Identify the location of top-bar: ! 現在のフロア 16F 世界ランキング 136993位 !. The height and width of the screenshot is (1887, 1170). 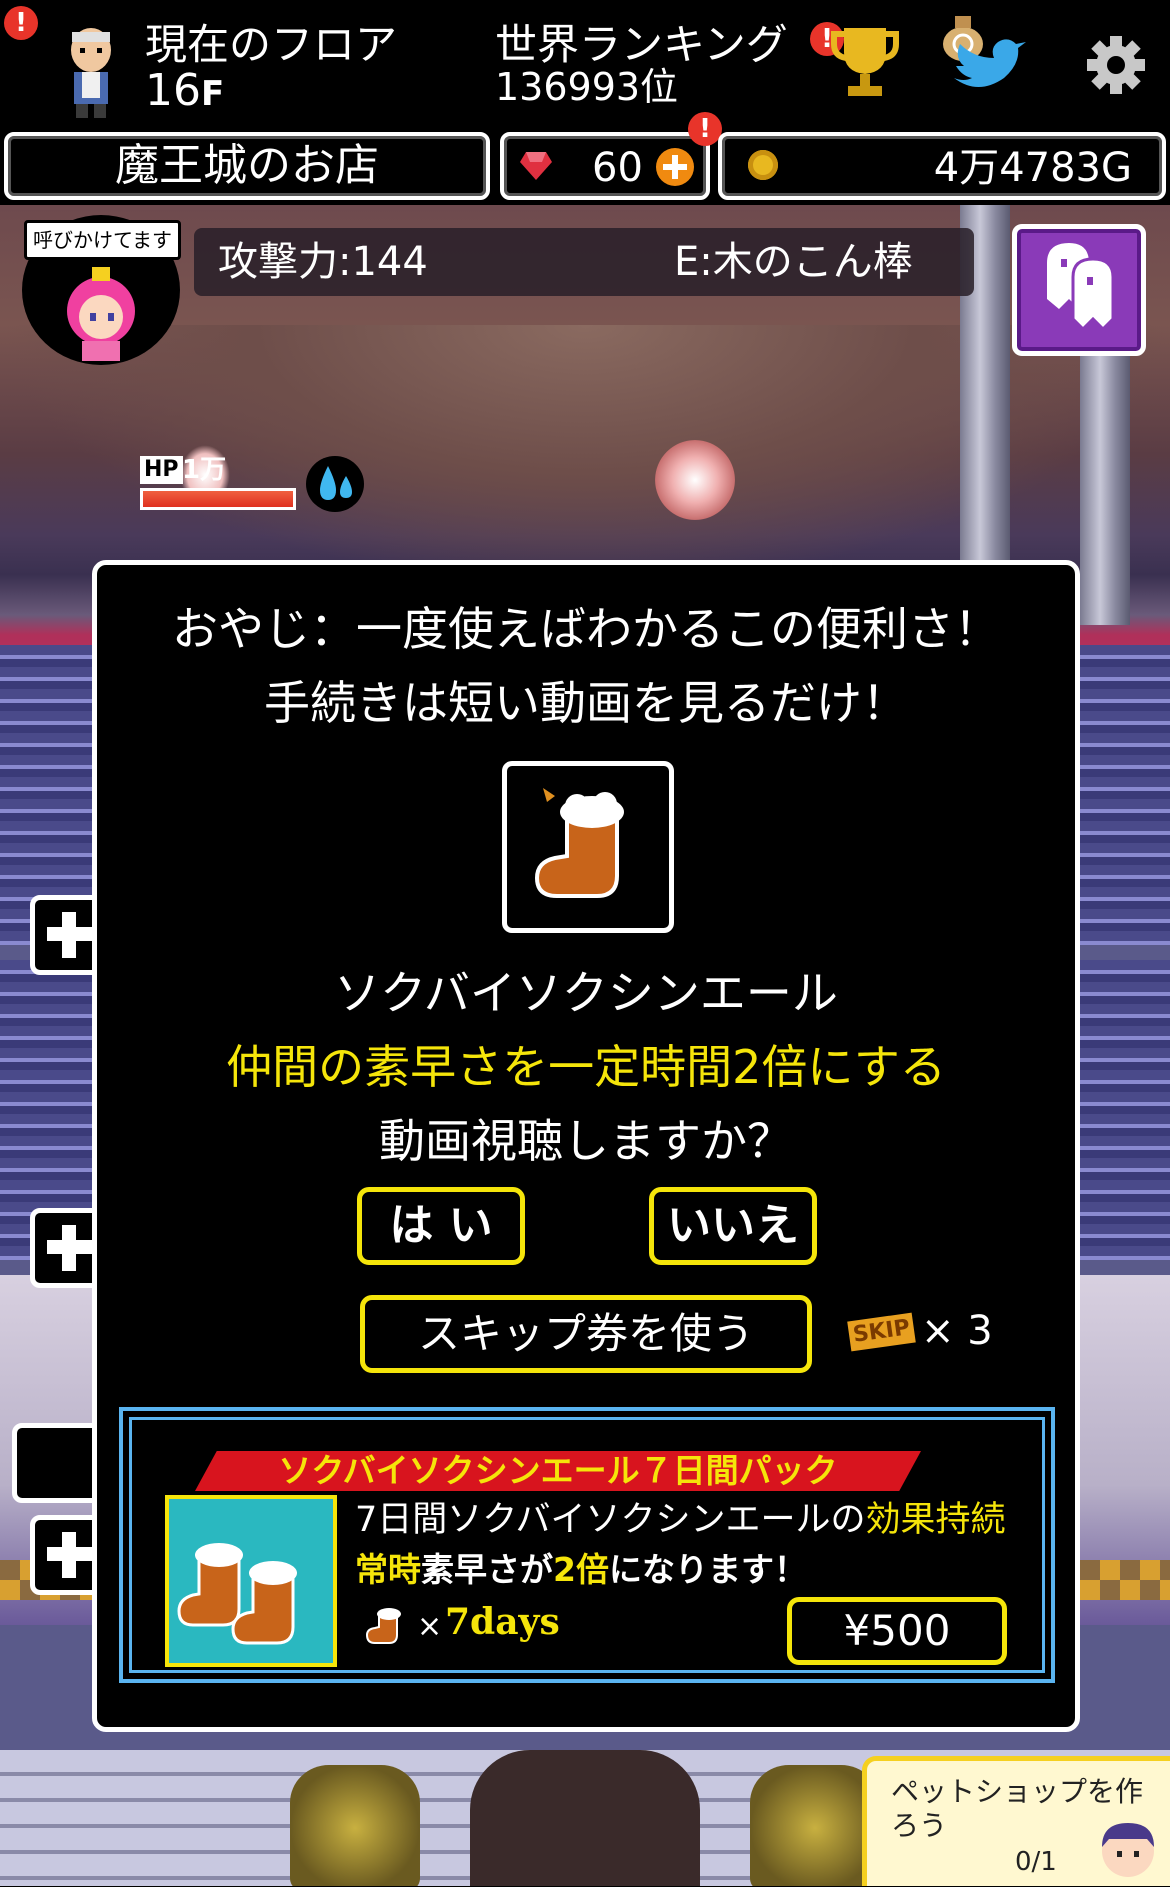
(585, 64).